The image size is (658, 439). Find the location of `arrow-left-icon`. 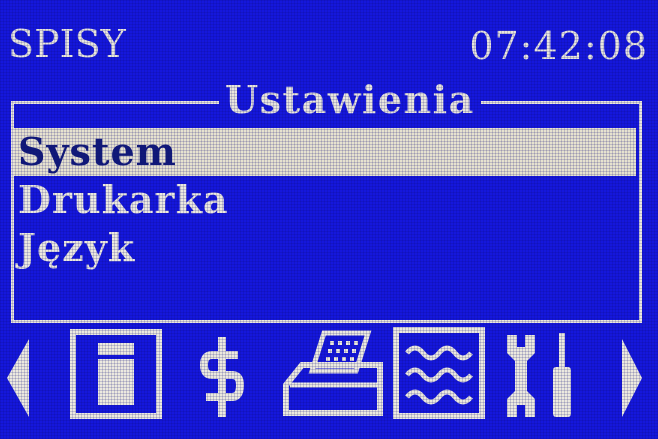

arrow-left-icon is located at coordinates (18, 378).